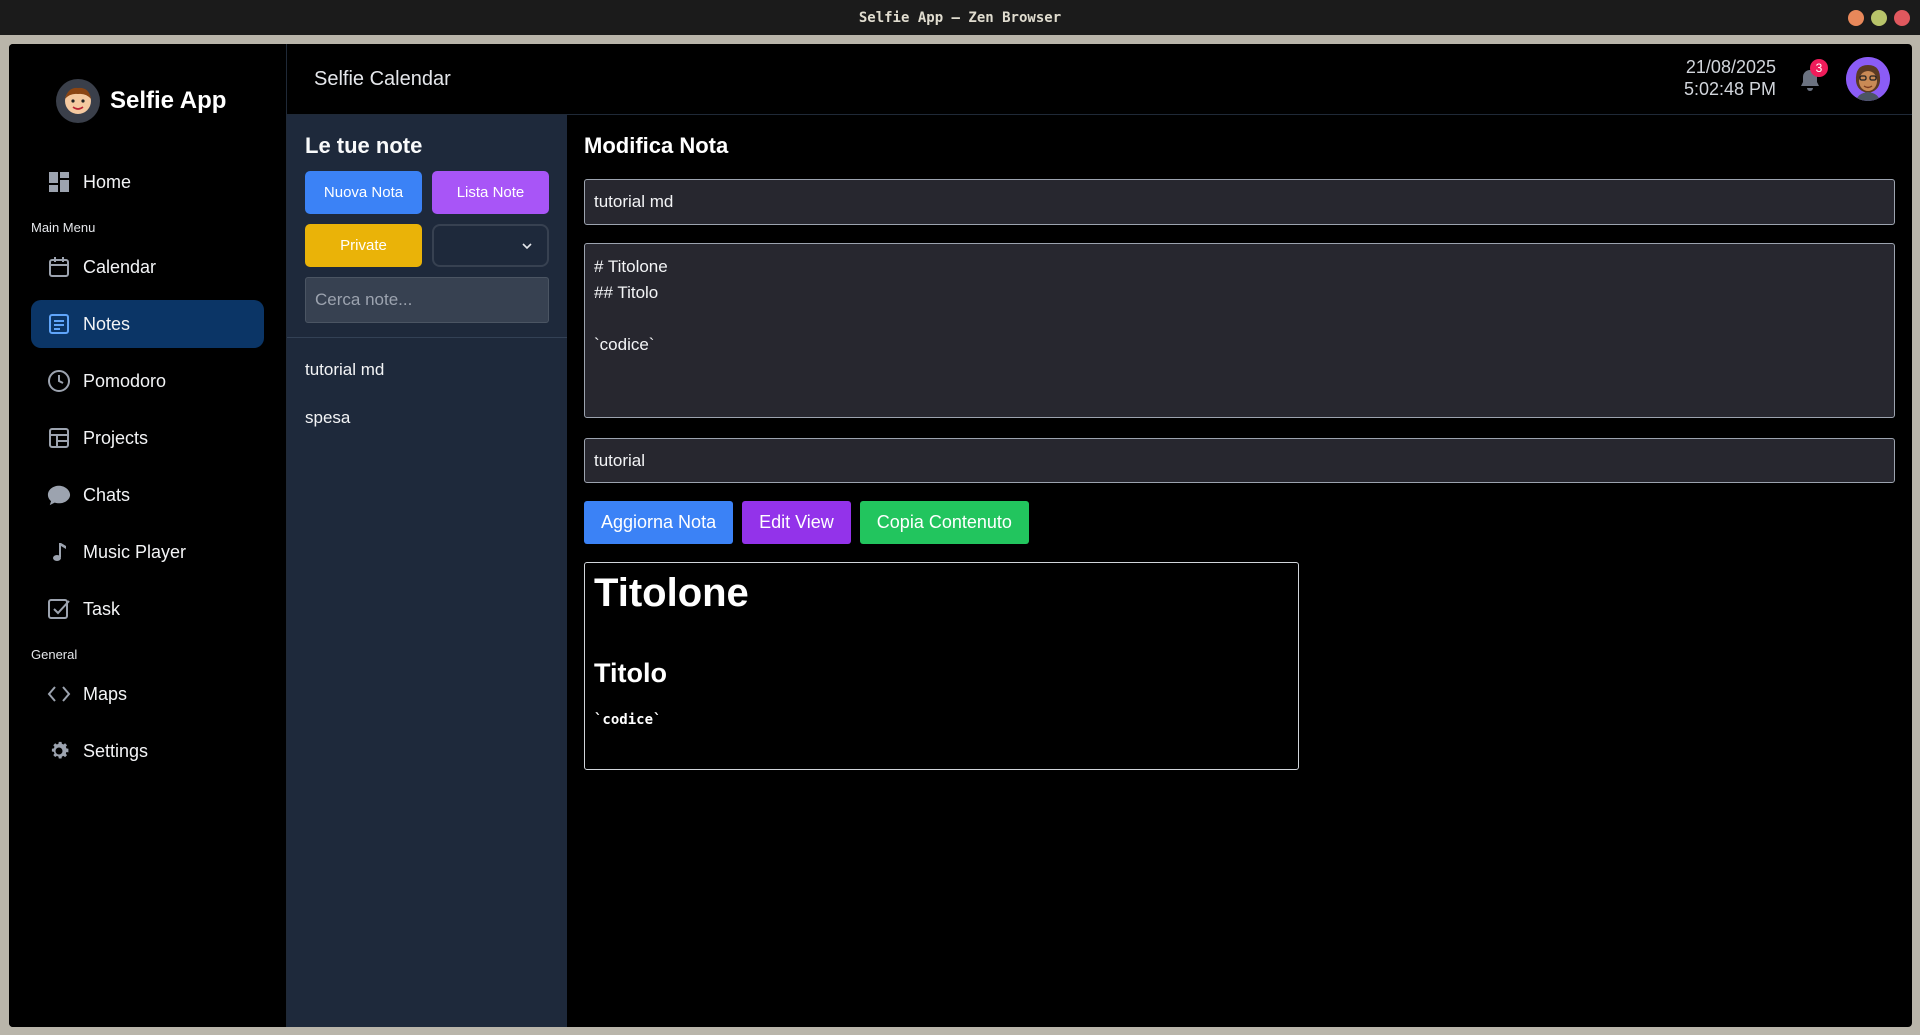 The width and height of the screenshot is (1920, 1035). I want to click on close-window-button, so click(1902, 18).